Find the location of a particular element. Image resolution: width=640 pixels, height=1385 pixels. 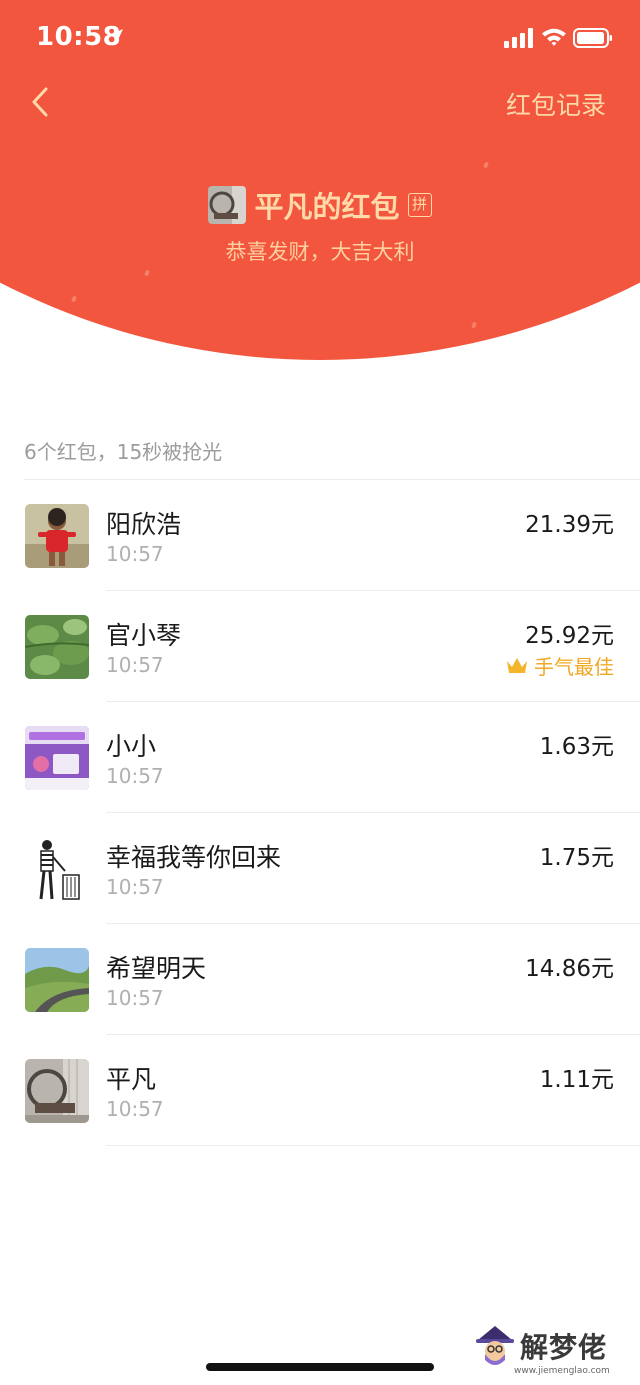

chevron-left-icon is located at coordinates (40, 102).